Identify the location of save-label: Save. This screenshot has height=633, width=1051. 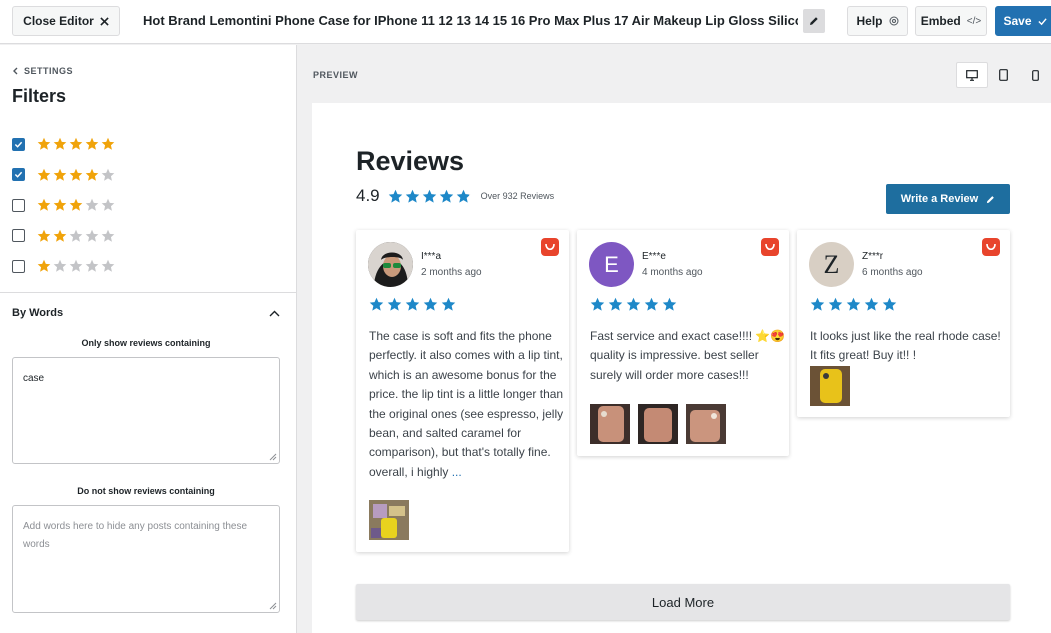
(1017, 21).